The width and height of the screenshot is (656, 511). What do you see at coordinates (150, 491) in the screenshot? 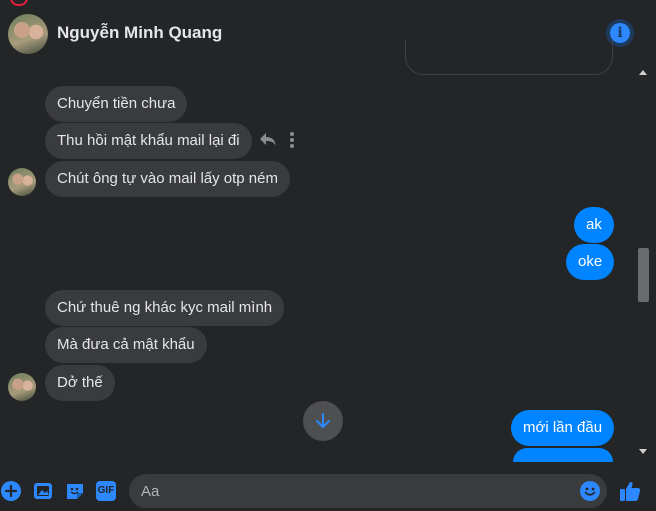
I see `message-input-placeholder: Aa` at bounding box center [150, 491].